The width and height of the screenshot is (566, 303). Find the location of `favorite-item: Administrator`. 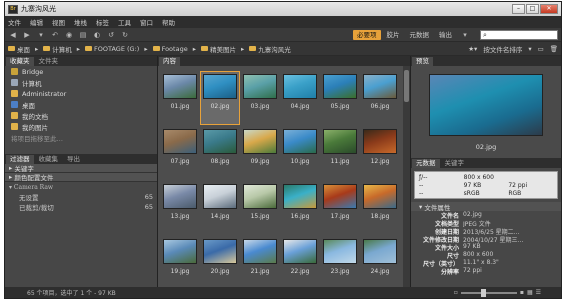

favorite-item: Administrator is located at coordinates (81, 93).